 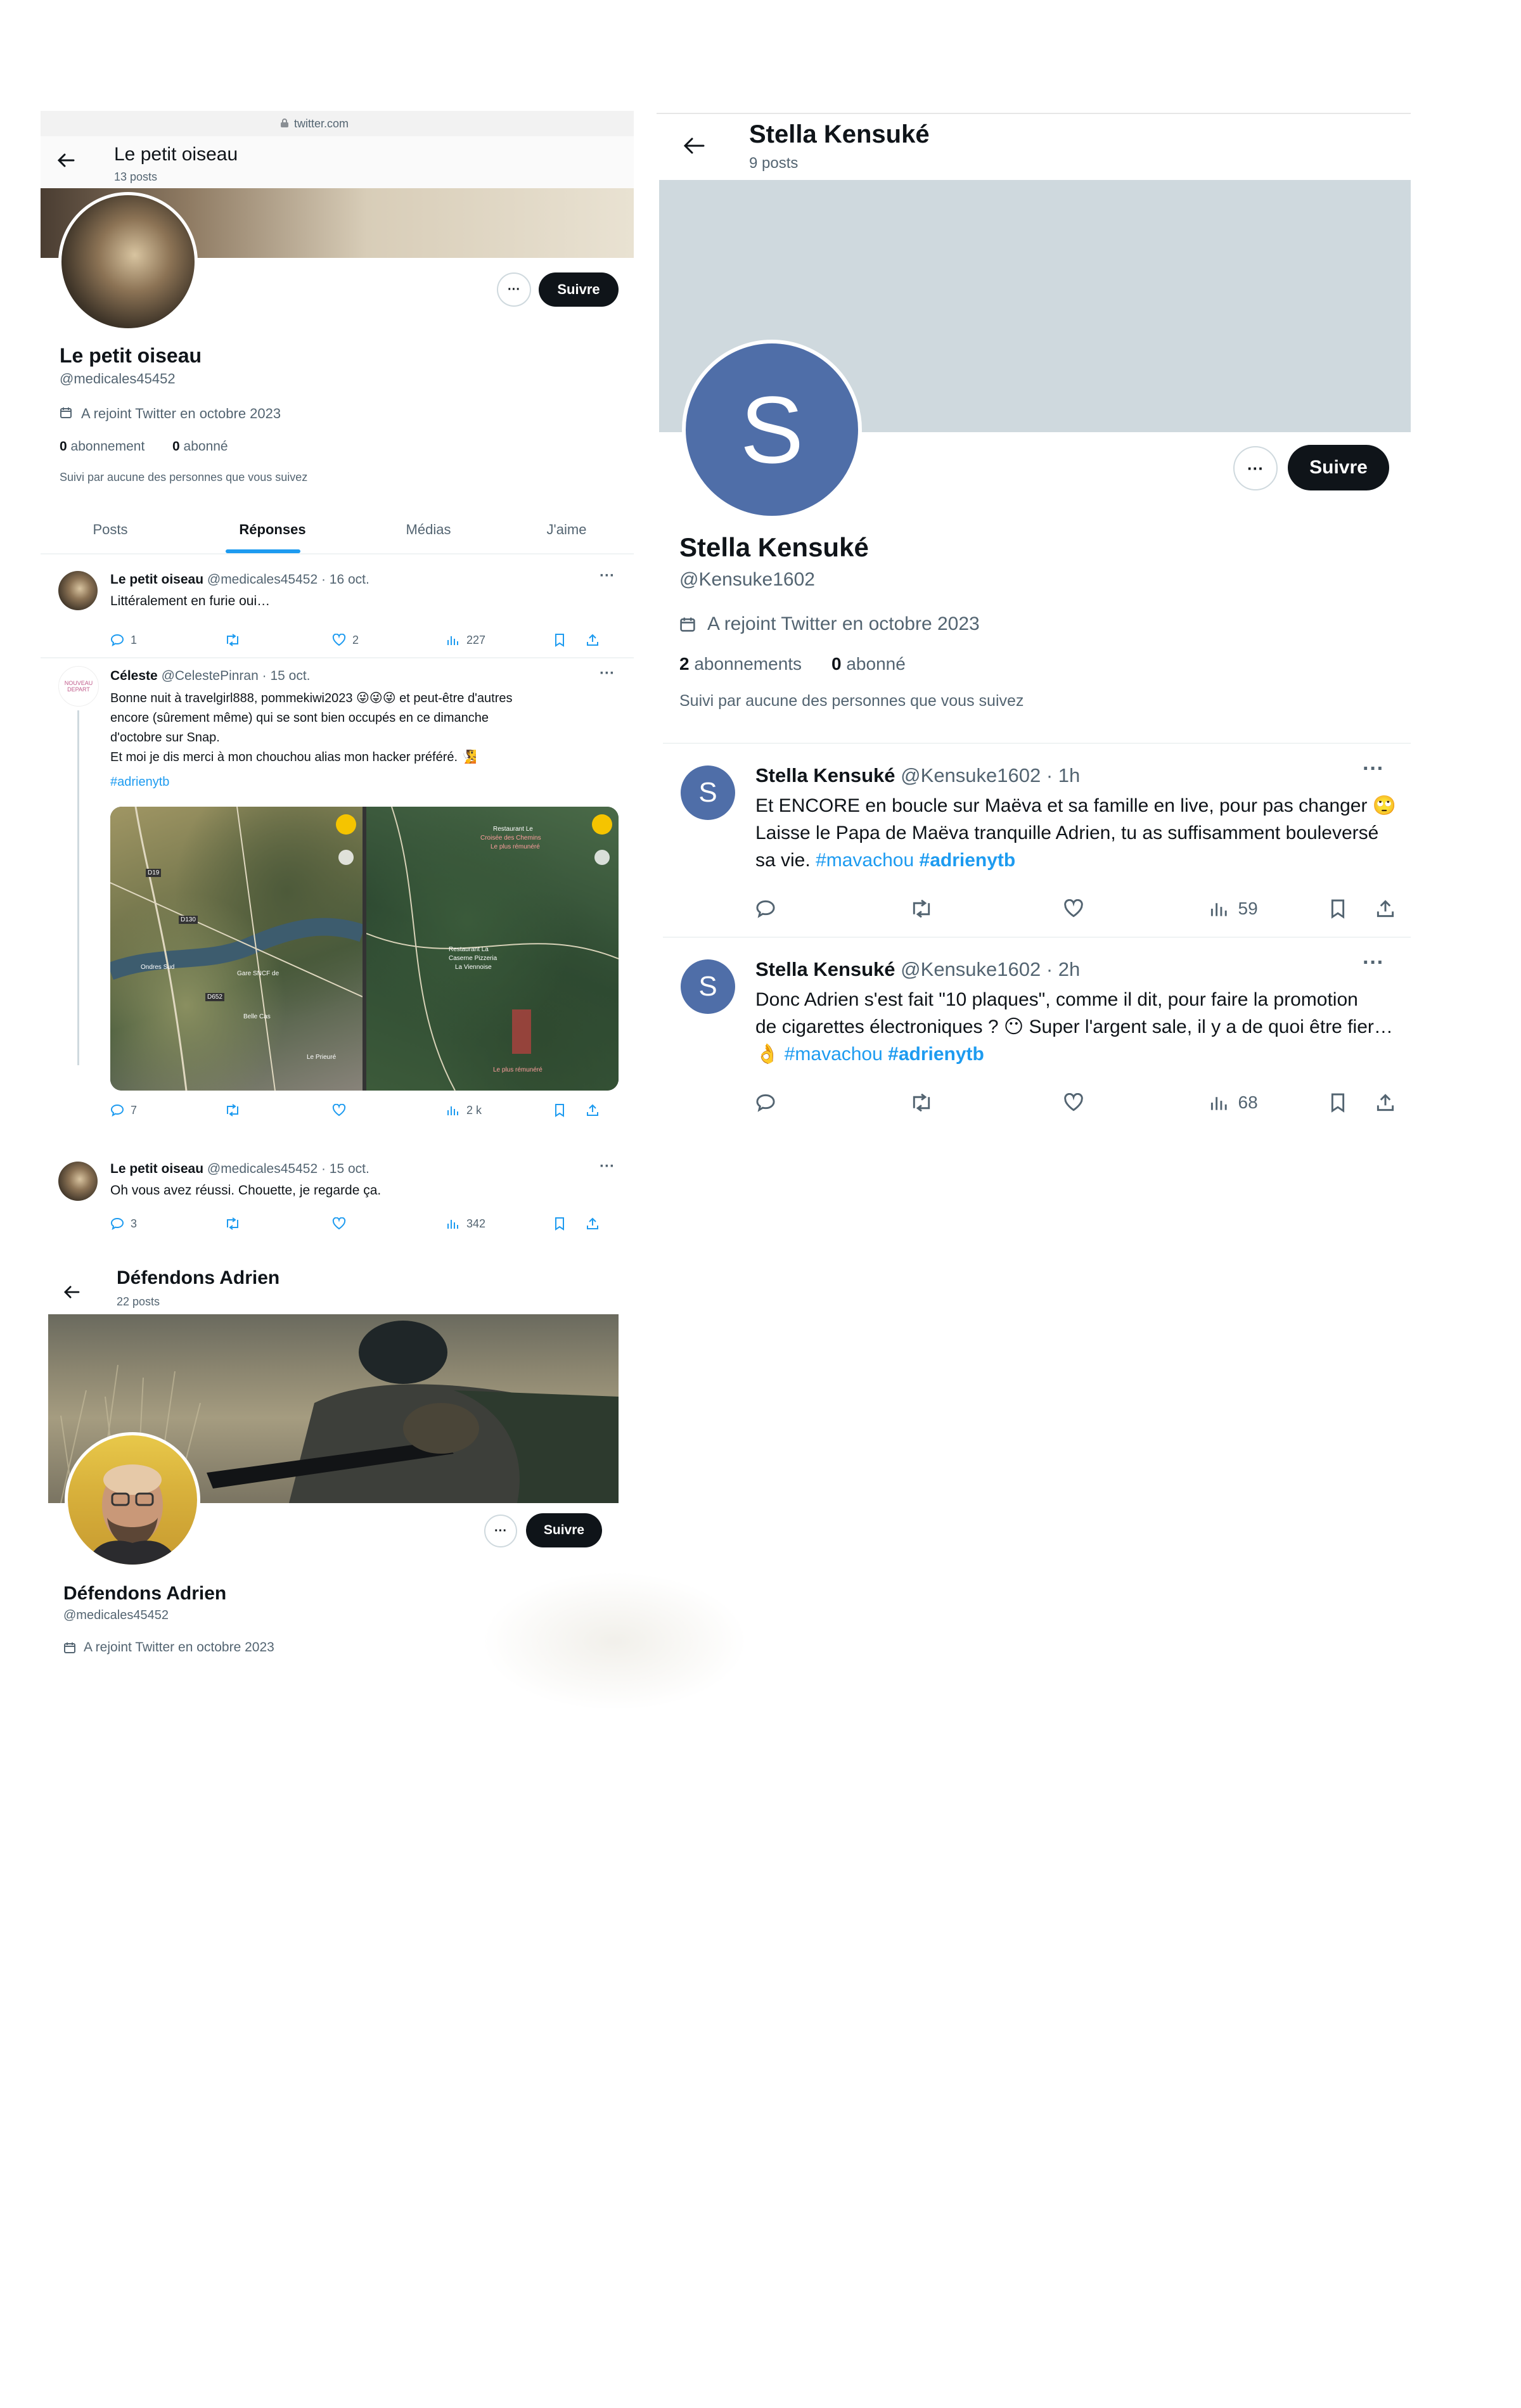 What do you see at coordinates (136, 176) in the screenshot?
I see `header-post-count: 13 posts` at bounding box center [136, 176].